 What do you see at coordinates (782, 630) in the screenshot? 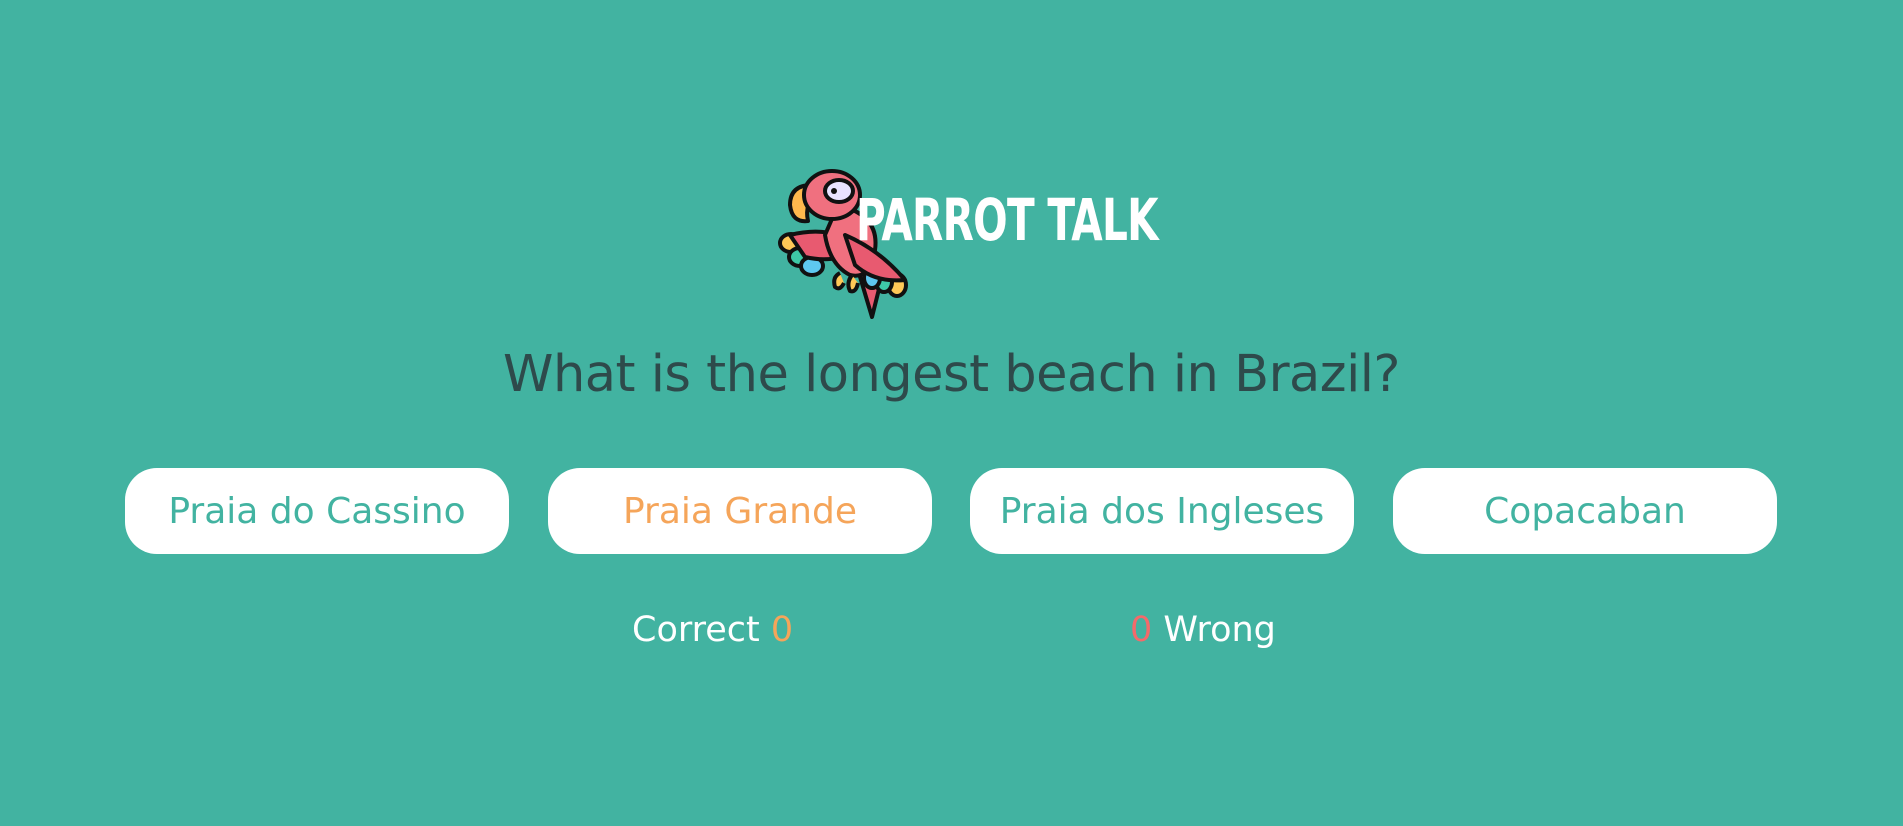
I see `correct-count: 0` at bounding box center [782, 630].